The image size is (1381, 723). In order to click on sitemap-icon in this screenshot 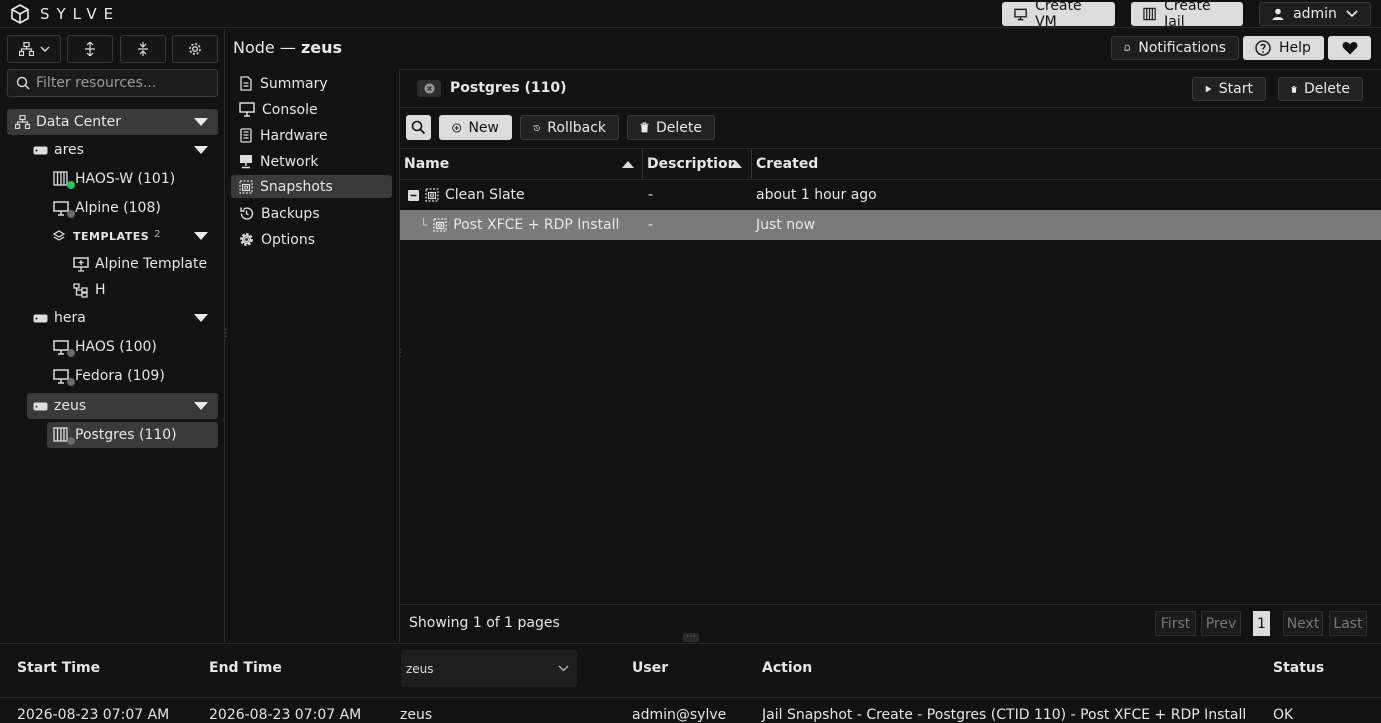, I will do `click(22, 122)`.